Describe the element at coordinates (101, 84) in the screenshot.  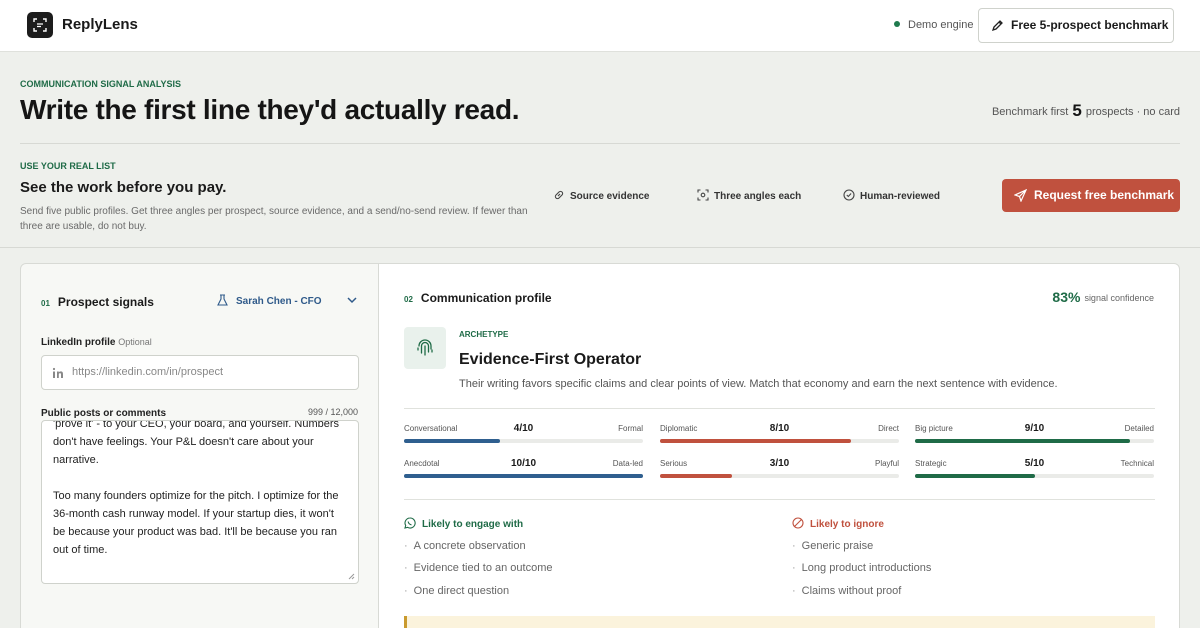
I see `hero-kicker: COMMUNICATION SIGNAL ANALYSIS` at that location.